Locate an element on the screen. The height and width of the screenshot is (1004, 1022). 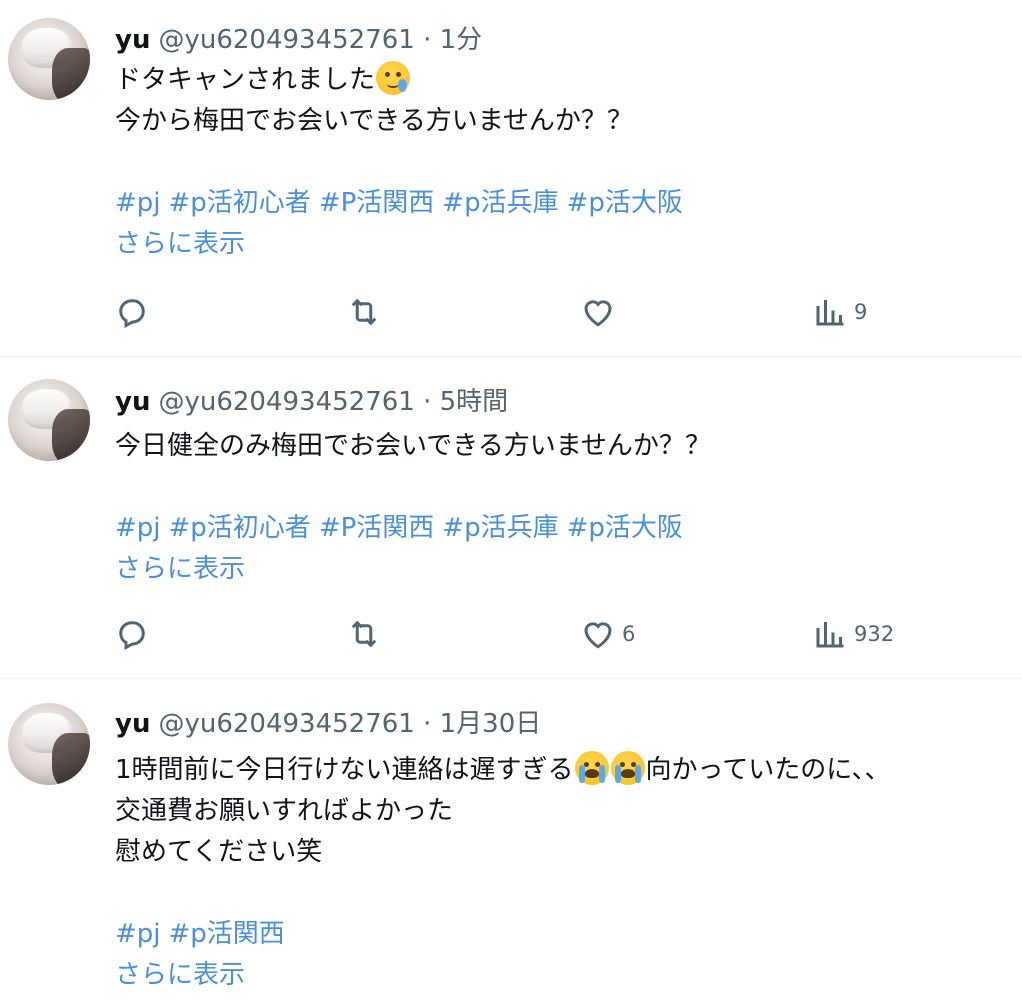
tweet-line: 交通費お願いすればよかった is located at coordinates (284, 811).